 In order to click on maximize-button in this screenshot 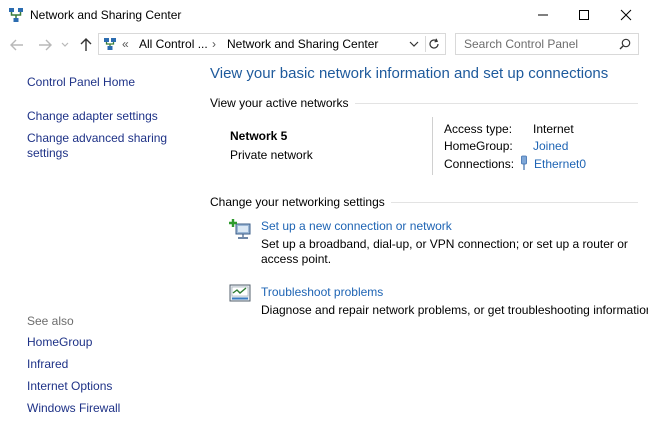, I will do `click(584, 15)`.